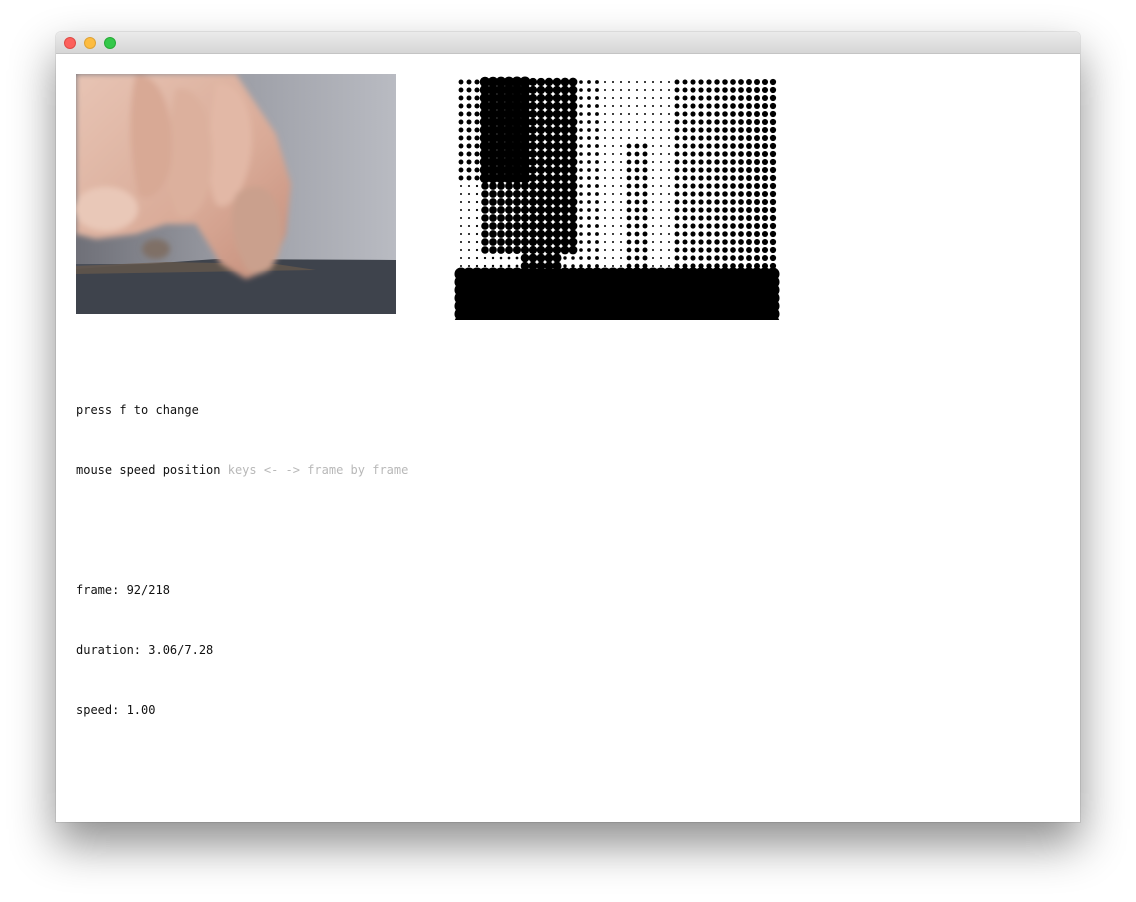 The width and height of the screenshot is (1136, 902). I want to click on title-bar, so click(568, 43).